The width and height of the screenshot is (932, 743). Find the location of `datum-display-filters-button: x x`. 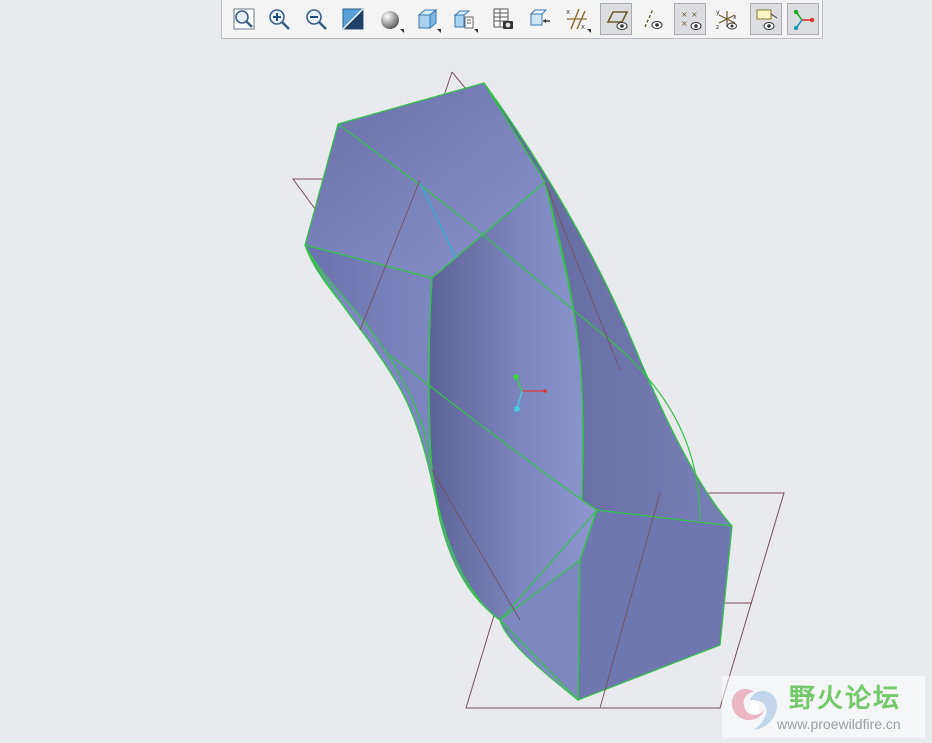

datum-display-filters-button: x x is located at coordinates (577, 19).